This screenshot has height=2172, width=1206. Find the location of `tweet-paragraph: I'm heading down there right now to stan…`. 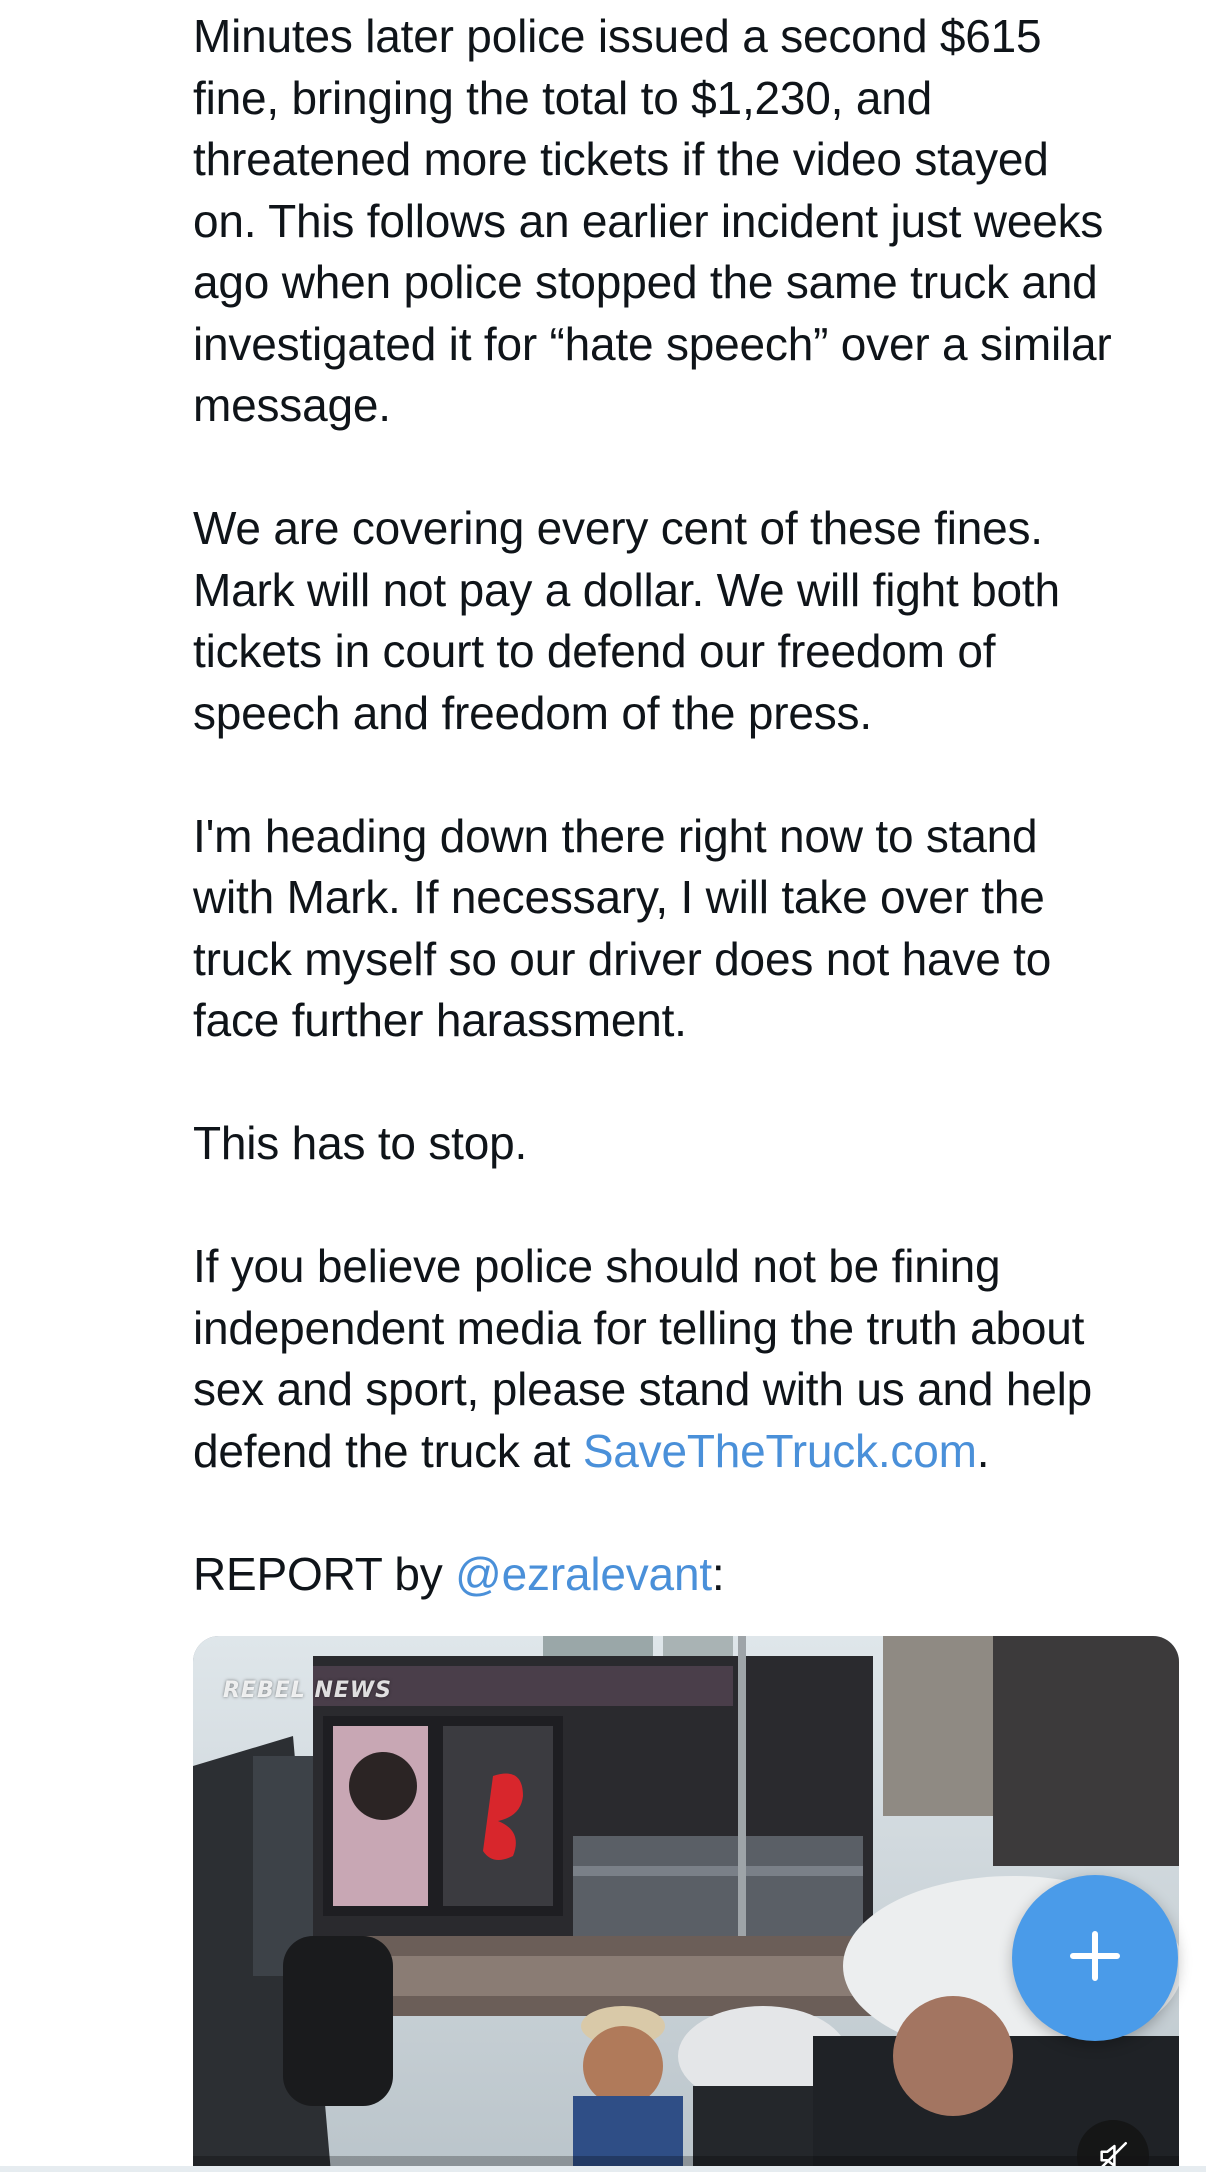

tweet-paragraph: I'm heading down there right now to stan… is located at coordinates (622, 928).